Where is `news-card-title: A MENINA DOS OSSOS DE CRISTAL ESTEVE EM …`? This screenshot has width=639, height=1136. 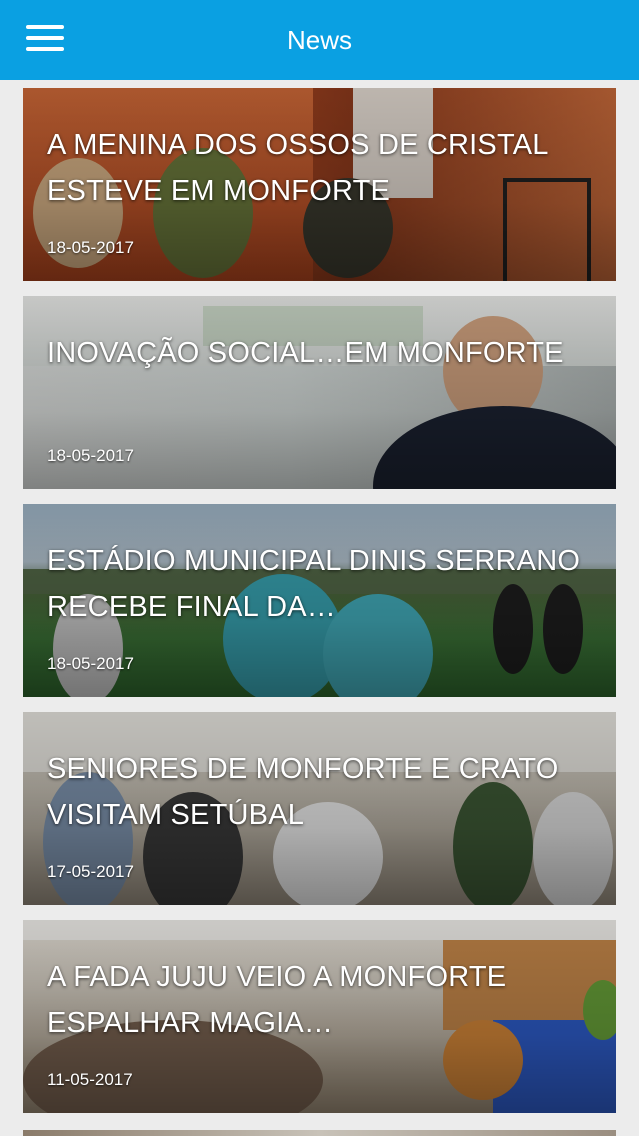
news-card-title: A MENINA DOS OSSOS DE CRISTAL ESTEVE EM … is located at coordinates (297, 168).